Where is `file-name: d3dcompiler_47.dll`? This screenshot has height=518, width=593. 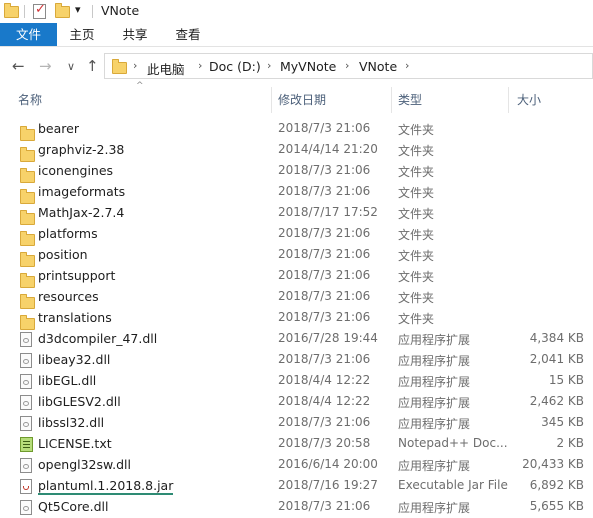
file-name: d3dcompiler_47.dll is located at coordinates (98, 338).